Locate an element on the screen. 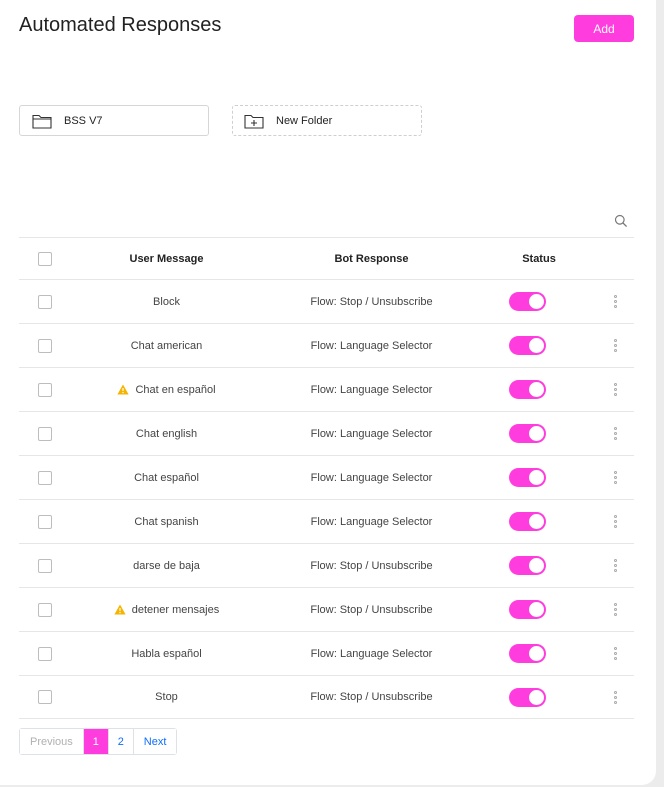 This screenshot has height=787, width=664. user-message: Chat english is located at coordinates (166, 433).